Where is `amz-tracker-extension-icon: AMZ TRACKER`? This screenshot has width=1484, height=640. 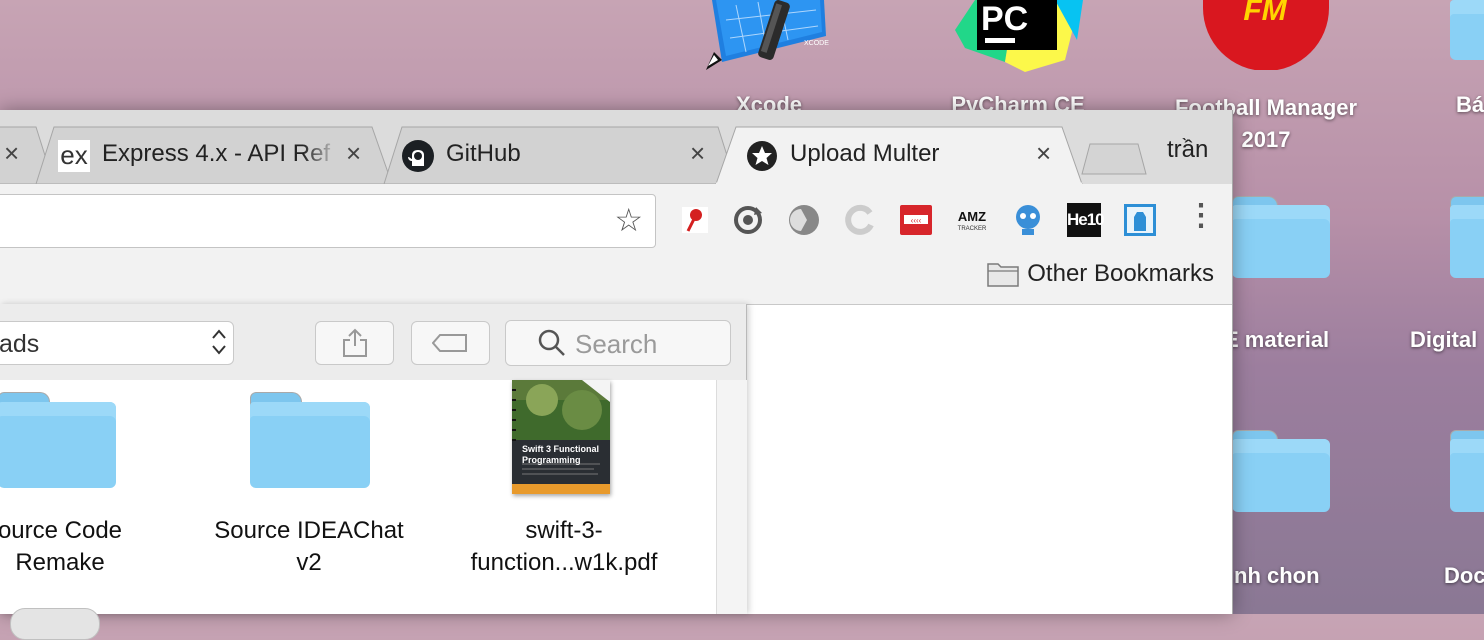 amz-tracker-extension-icon: AMZ TRACKER is located at coordinates (972, 220).